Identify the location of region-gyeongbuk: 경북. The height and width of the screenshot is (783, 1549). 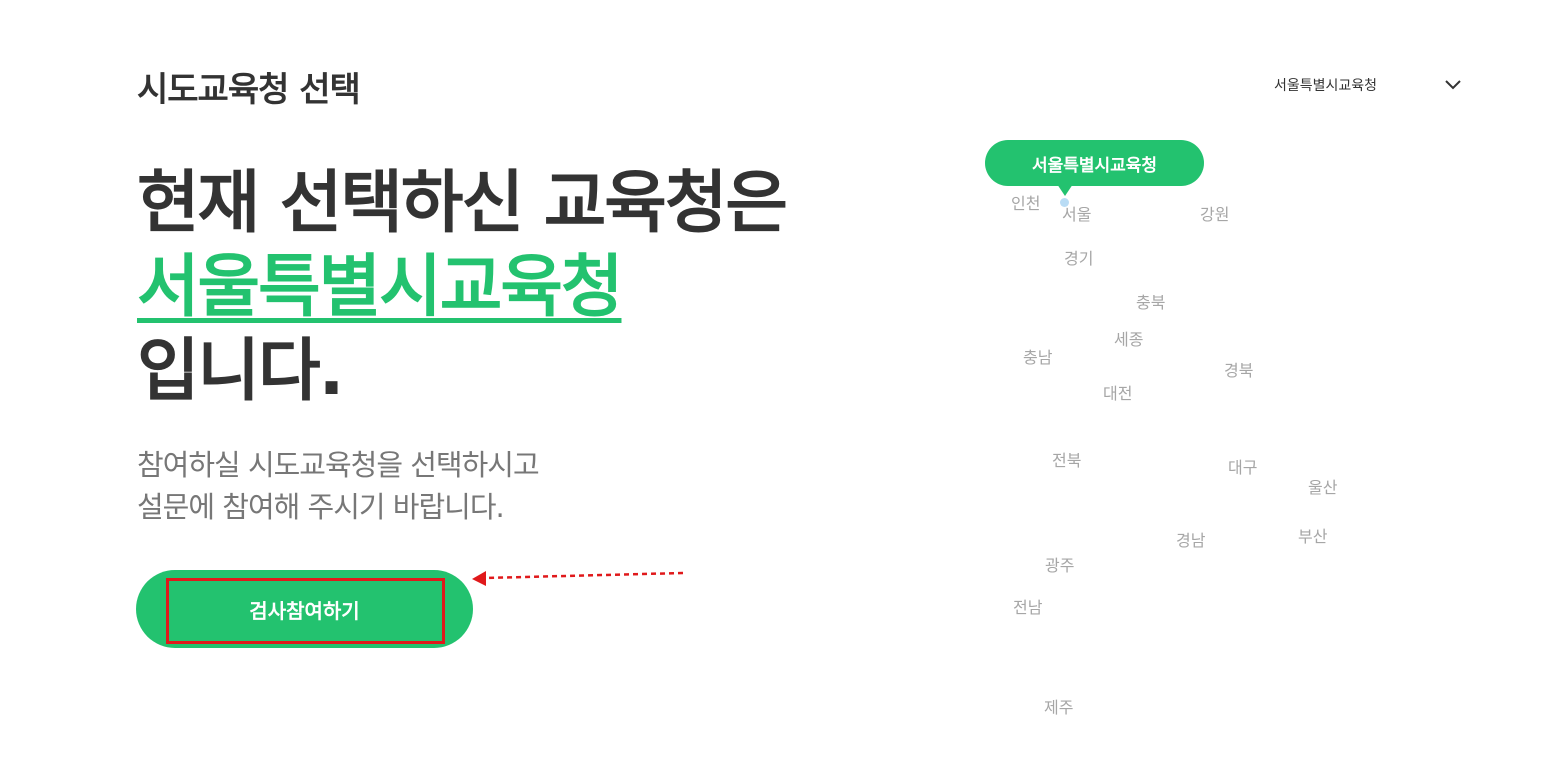
(1238, 369).